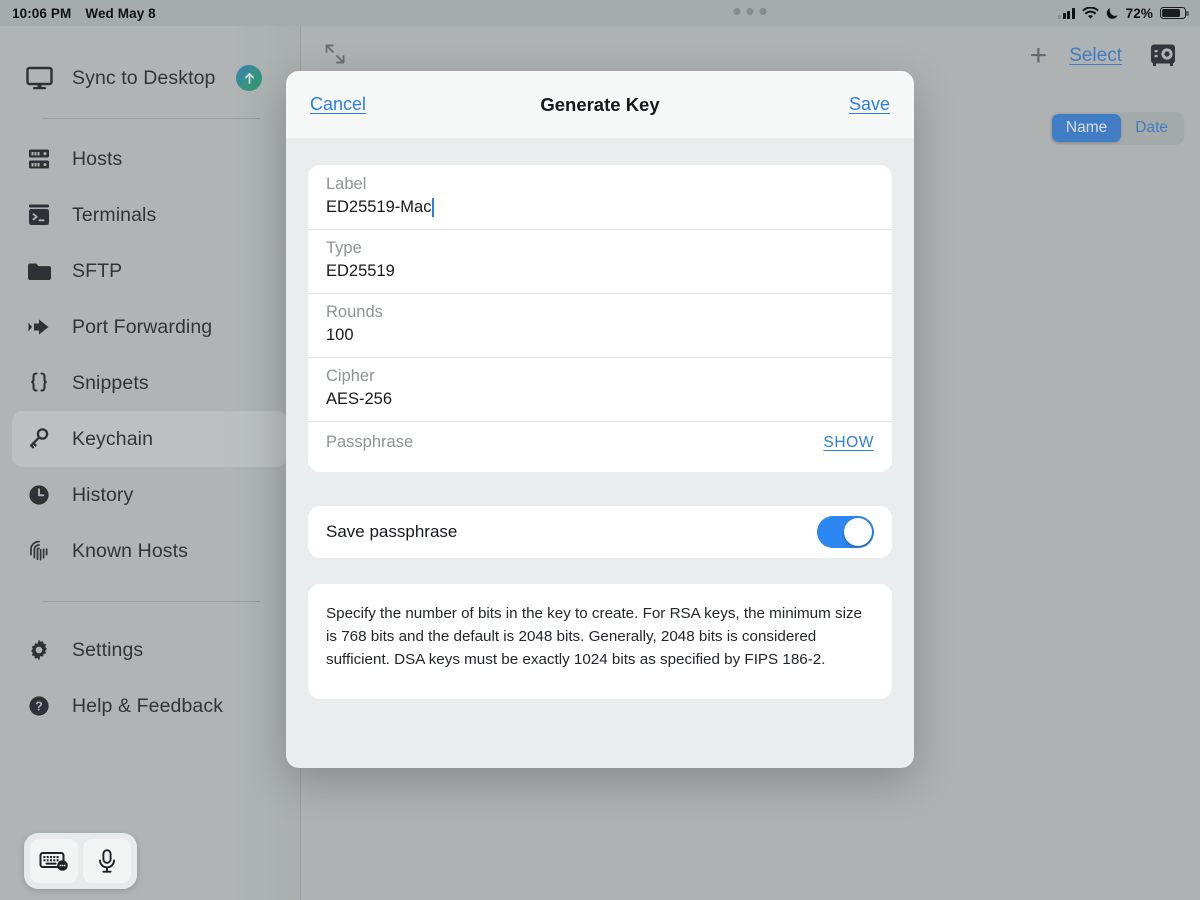 The height and width of the screenshot is (900, 1200). Describe the element at coordinates (80, 861) in the screenshot. I see `floating-input-bar` at that location.